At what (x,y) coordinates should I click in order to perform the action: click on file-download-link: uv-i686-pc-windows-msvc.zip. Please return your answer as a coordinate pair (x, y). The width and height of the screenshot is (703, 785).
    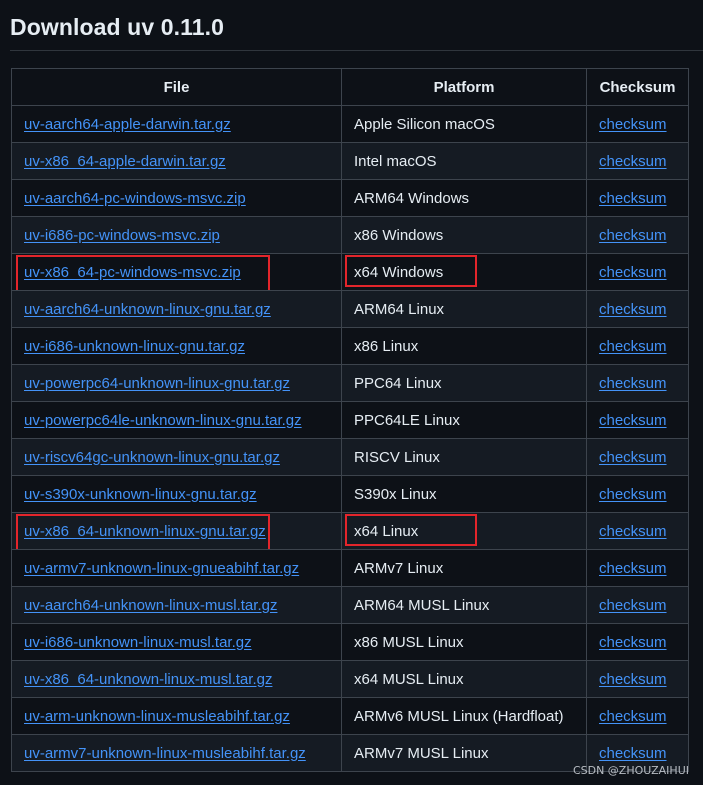
    Looking at the image, I should click on (122, 235).